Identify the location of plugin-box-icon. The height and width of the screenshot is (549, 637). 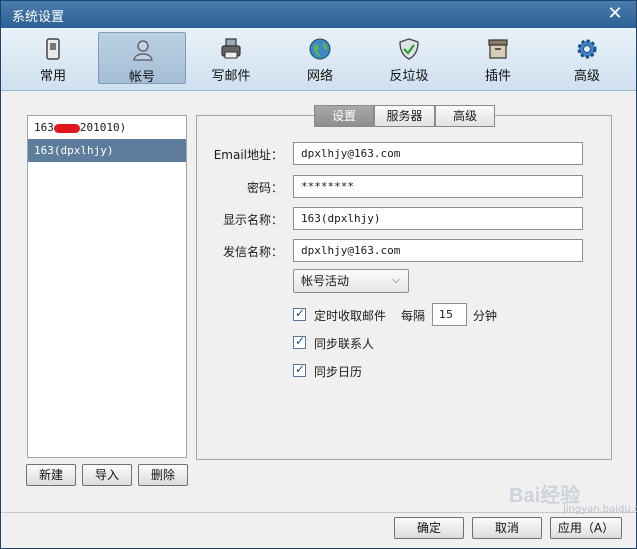
(498, 49).